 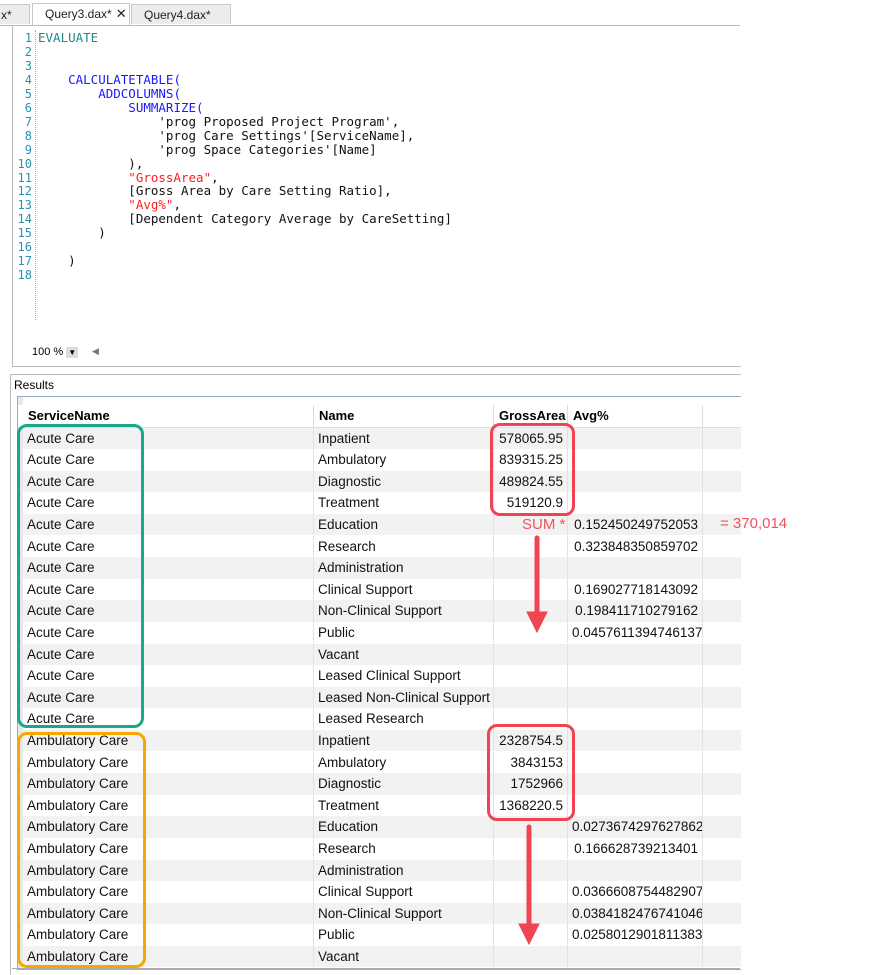 What do you see at coordinates (533, 740) in the screenshot?
I see `annotation-arrows` at bounding box center [533, 740].